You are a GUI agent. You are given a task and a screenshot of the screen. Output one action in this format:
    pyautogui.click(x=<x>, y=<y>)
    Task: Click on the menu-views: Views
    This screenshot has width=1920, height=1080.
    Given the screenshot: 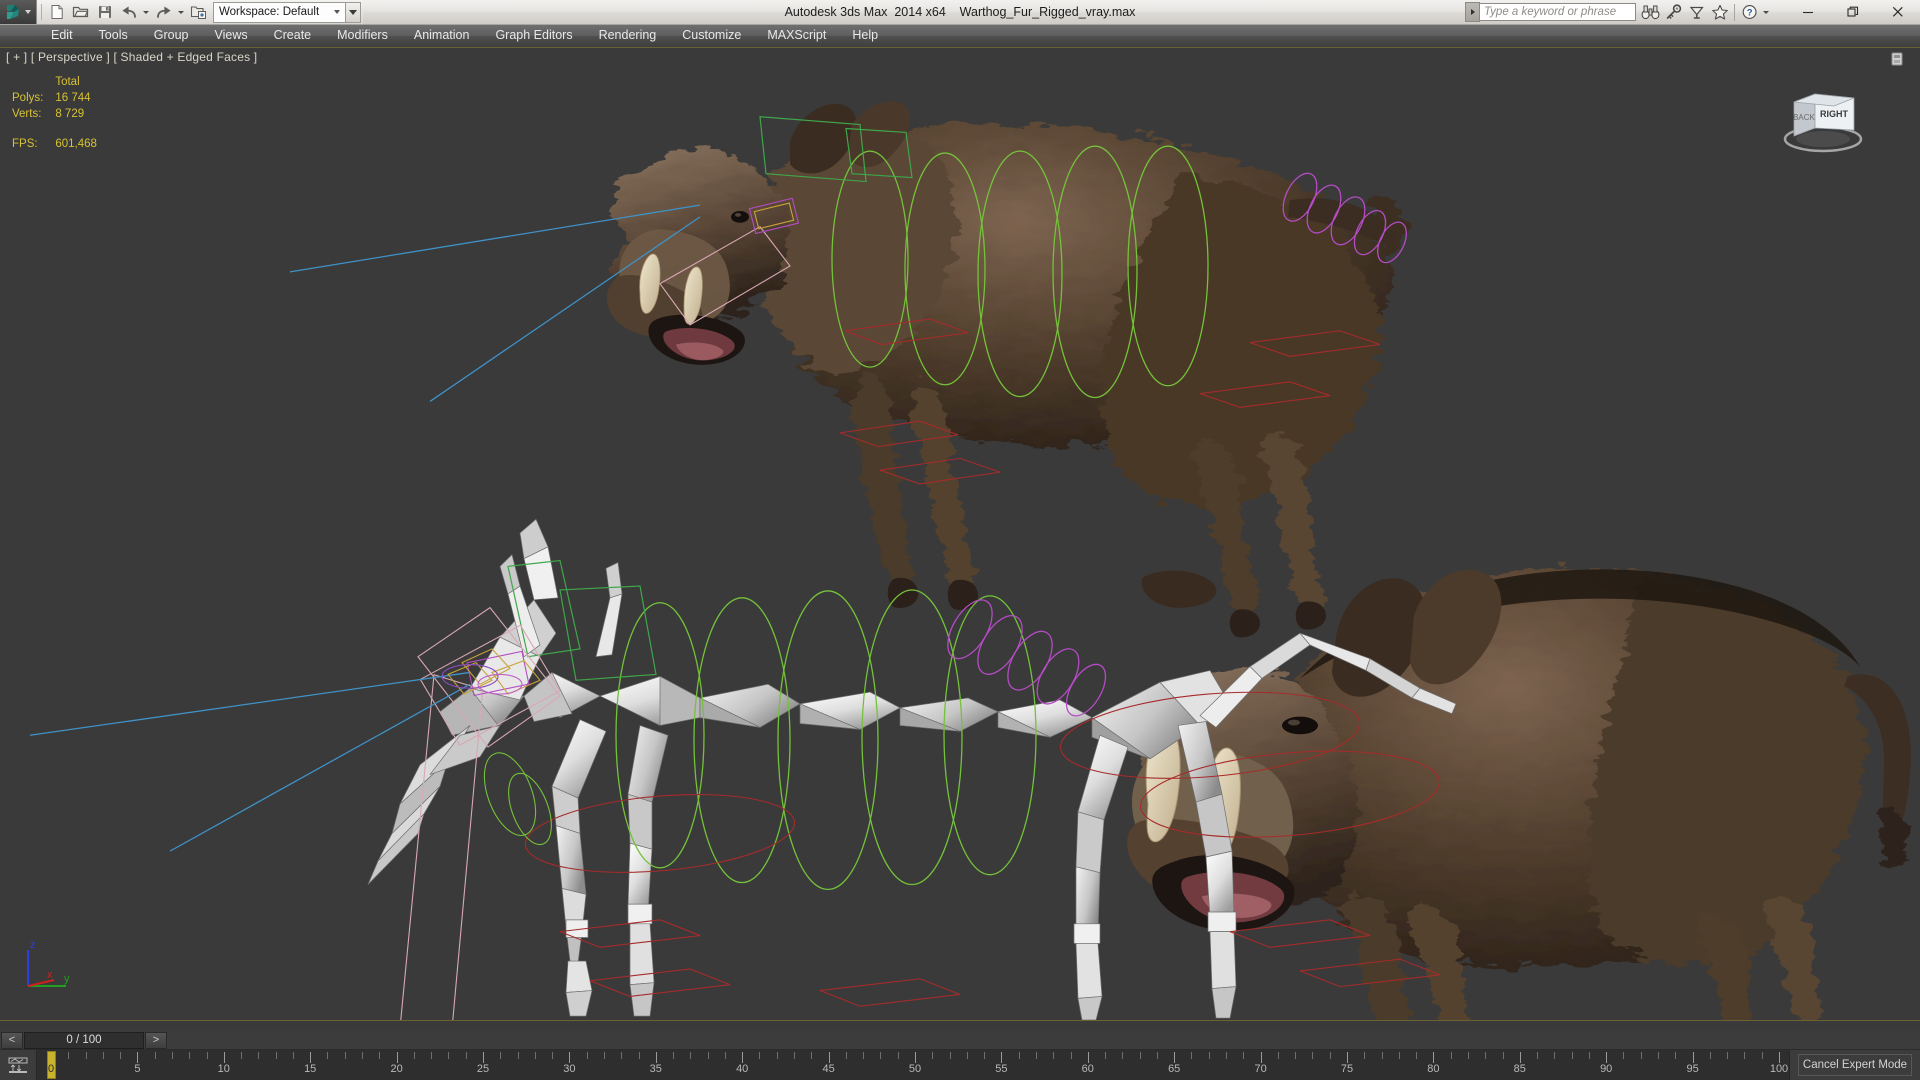 What is the action you would take?
    pyautogui.click(x=230, y=36)
    